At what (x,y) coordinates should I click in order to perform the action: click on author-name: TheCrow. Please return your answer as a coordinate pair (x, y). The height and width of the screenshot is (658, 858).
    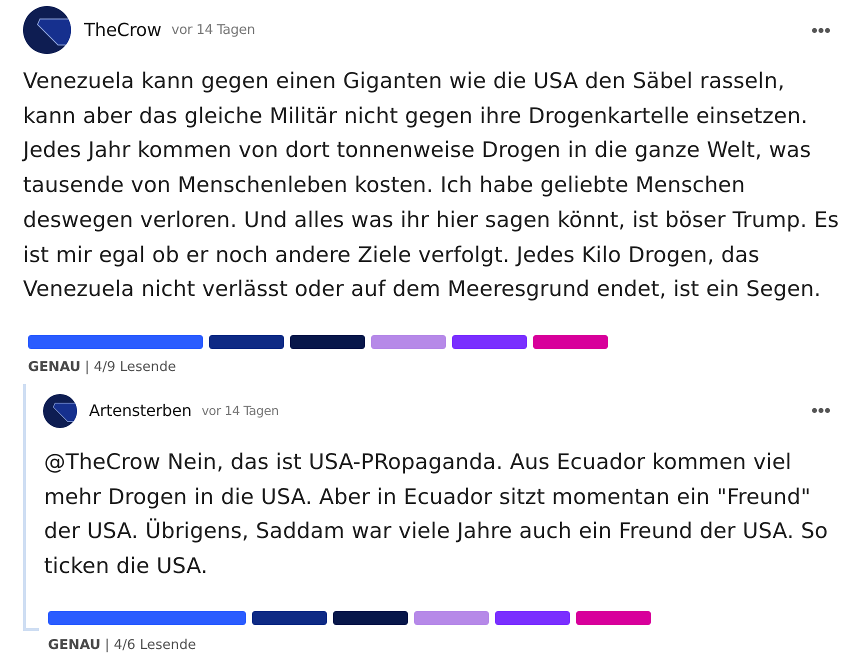
    Looking at the image, I should click on (123, 30).